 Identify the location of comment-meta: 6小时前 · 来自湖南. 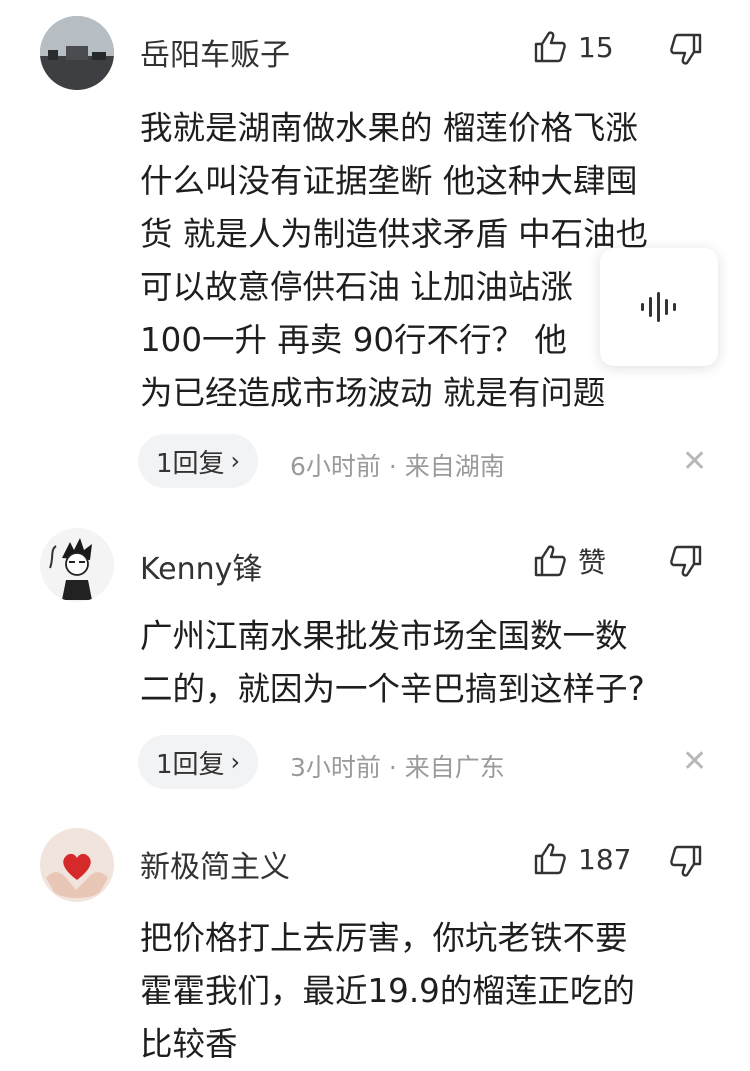
(397, 466).